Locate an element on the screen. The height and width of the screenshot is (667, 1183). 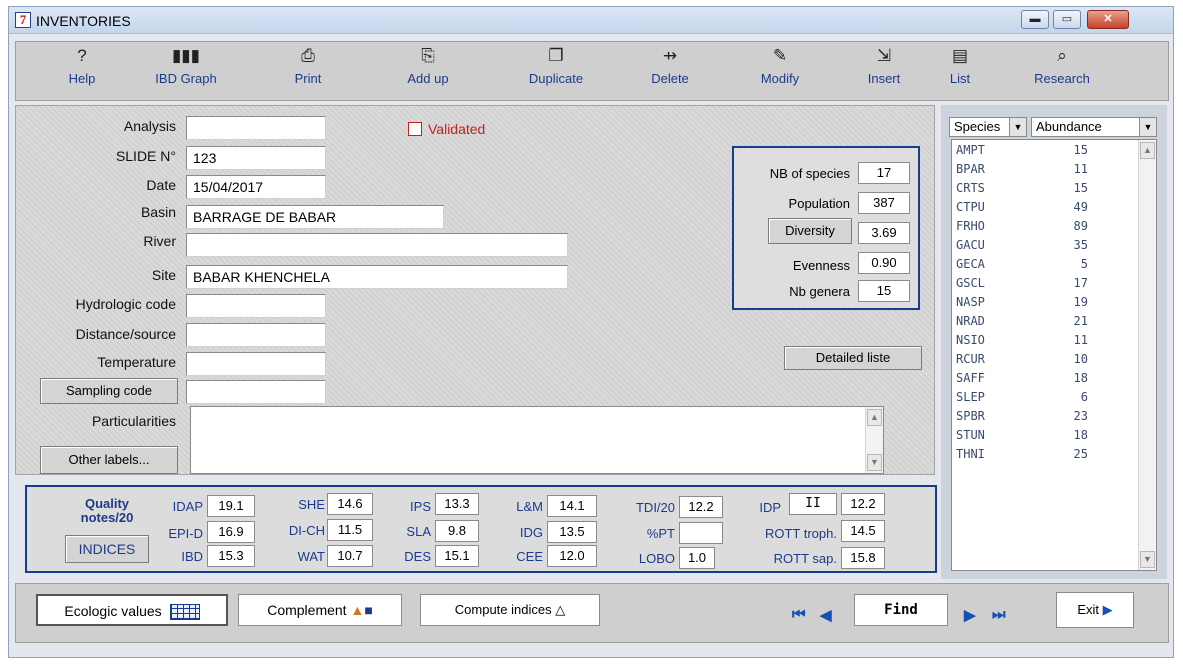
complement-button: Complement ▲■ is located at coordinates (320, 610).